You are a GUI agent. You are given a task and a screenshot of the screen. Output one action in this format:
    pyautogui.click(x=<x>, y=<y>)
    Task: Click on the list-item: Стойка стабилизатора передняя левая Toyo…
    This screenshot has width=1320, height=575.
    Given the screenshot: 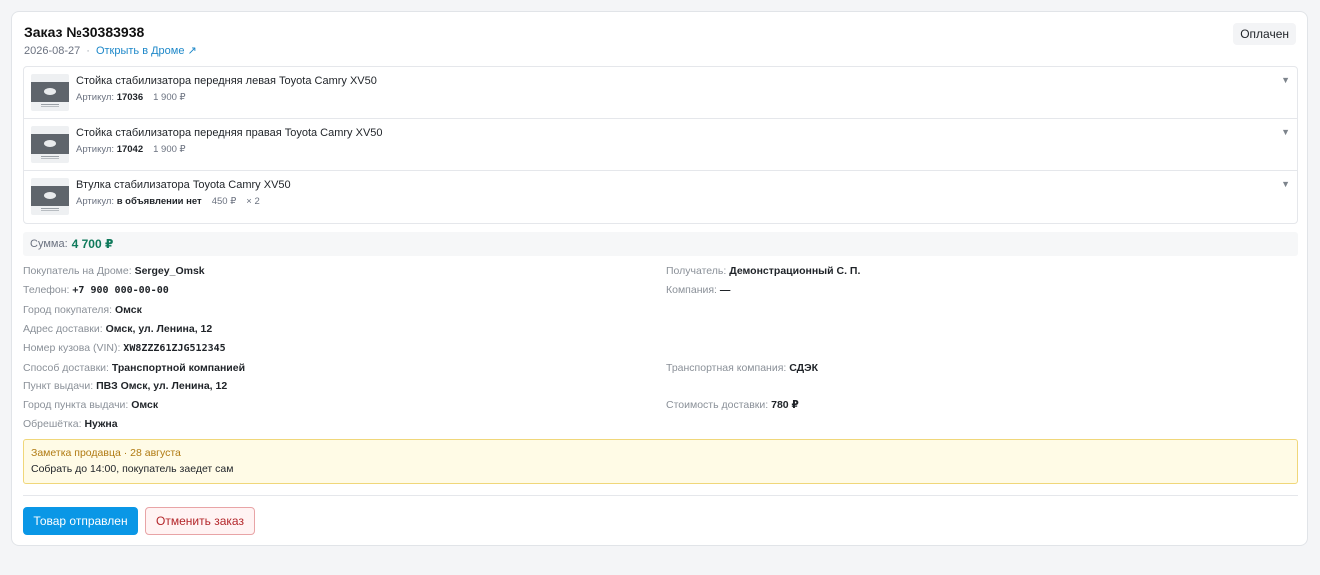 What is the action you would take?
    pyautogui.click(x=660, y=93)
    